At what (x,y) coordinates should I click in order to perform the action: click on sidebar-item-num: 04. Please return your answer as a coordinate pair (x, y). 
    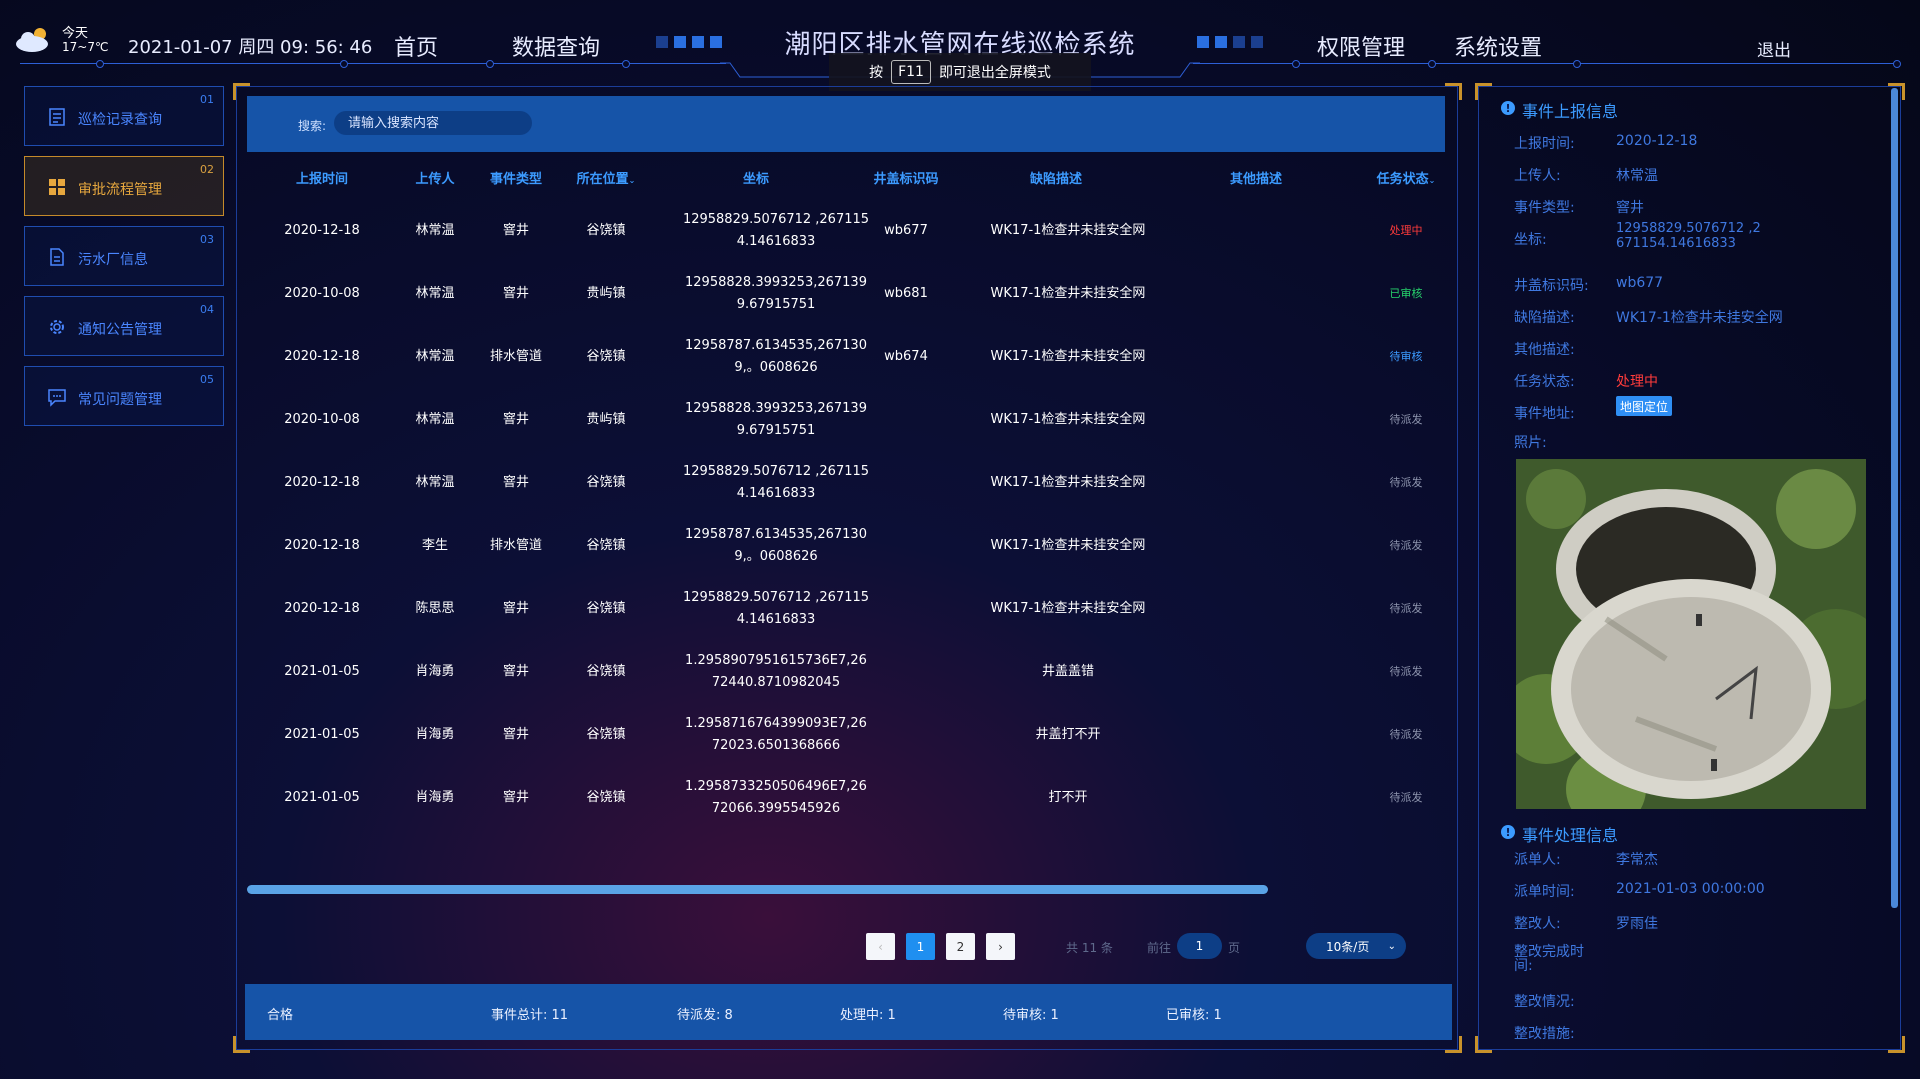
    Looking at the image, I should click on (207, 309).